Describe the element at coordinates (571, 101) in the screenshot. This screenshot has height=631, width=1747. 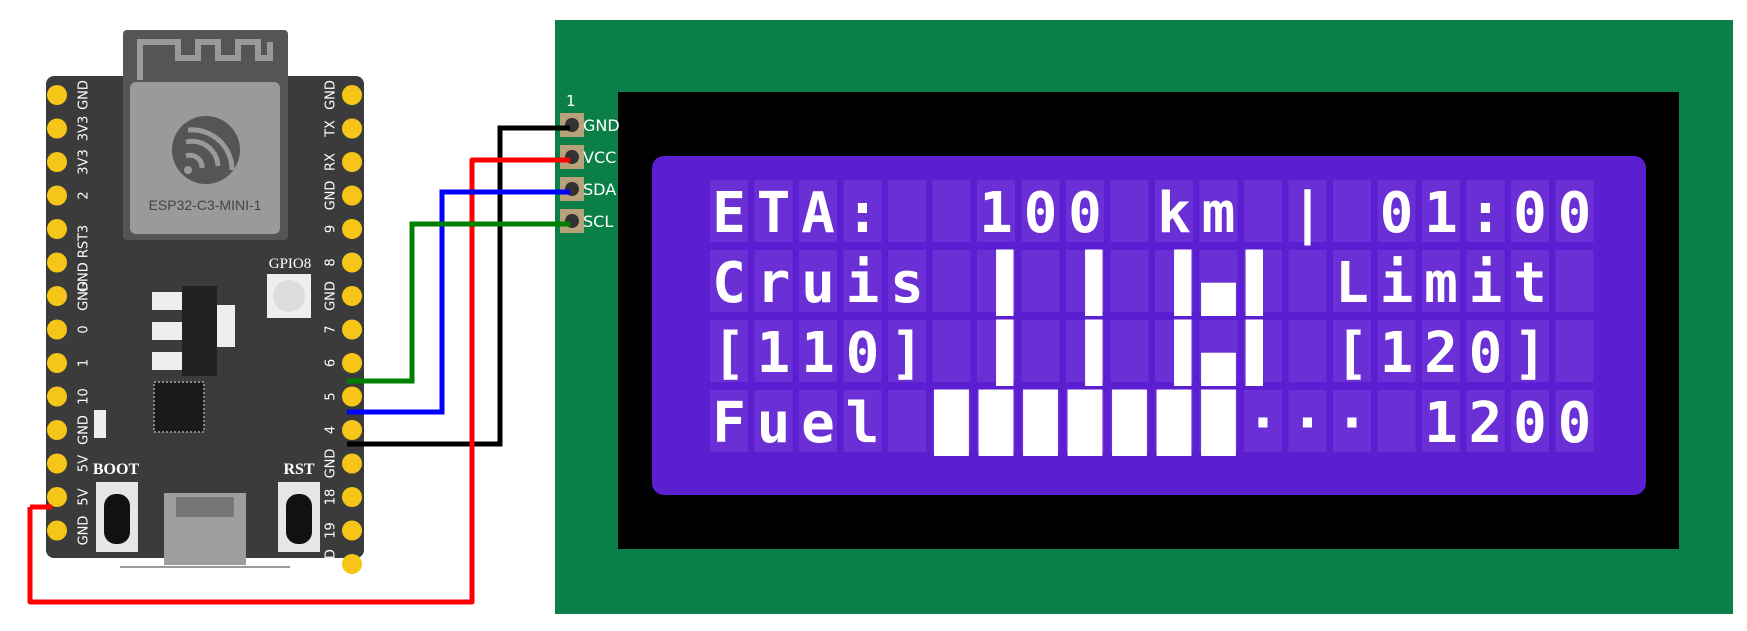
I see `pin1-marker: 1` at that location.